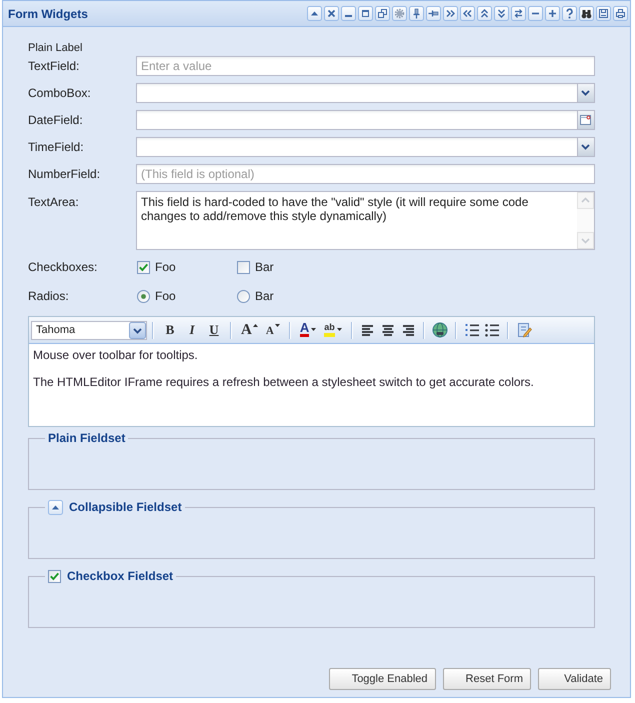  I want to click on text-area: This field is hard-coded to have the "valid" style (it will require some code changes to add/remove this style dynamically), so click(365, 220).